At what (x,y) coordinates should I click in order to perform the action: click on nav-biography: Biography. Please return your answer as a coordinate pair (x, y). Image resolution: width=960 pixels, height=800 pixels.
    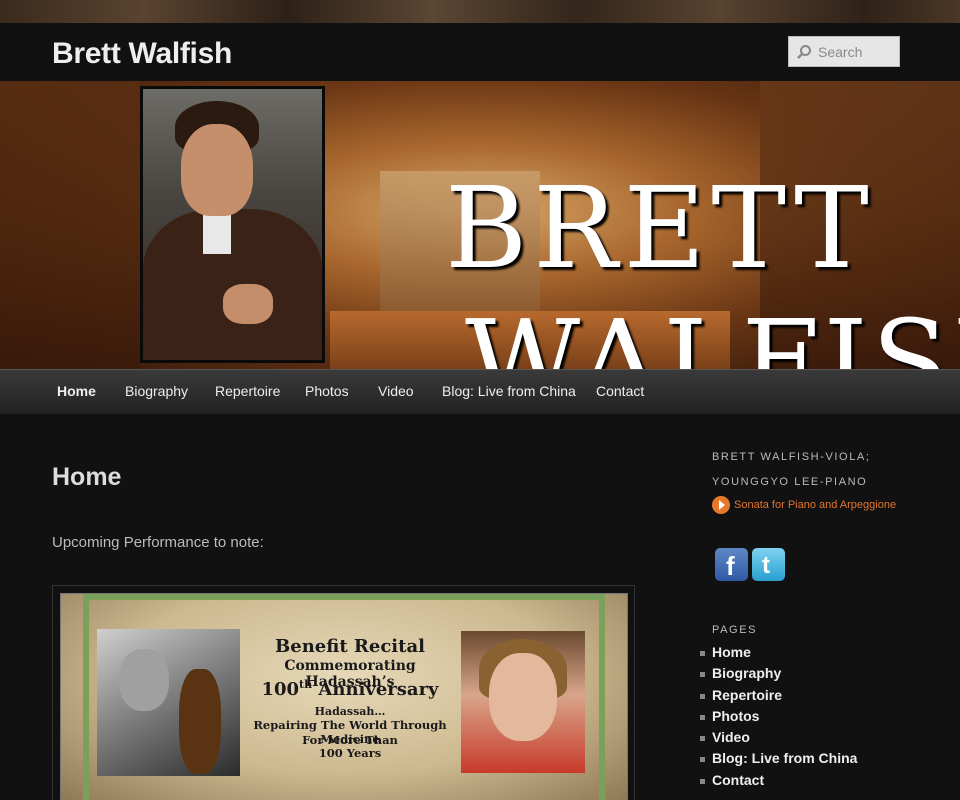
    Looking at the image, I should click on (156, 391).